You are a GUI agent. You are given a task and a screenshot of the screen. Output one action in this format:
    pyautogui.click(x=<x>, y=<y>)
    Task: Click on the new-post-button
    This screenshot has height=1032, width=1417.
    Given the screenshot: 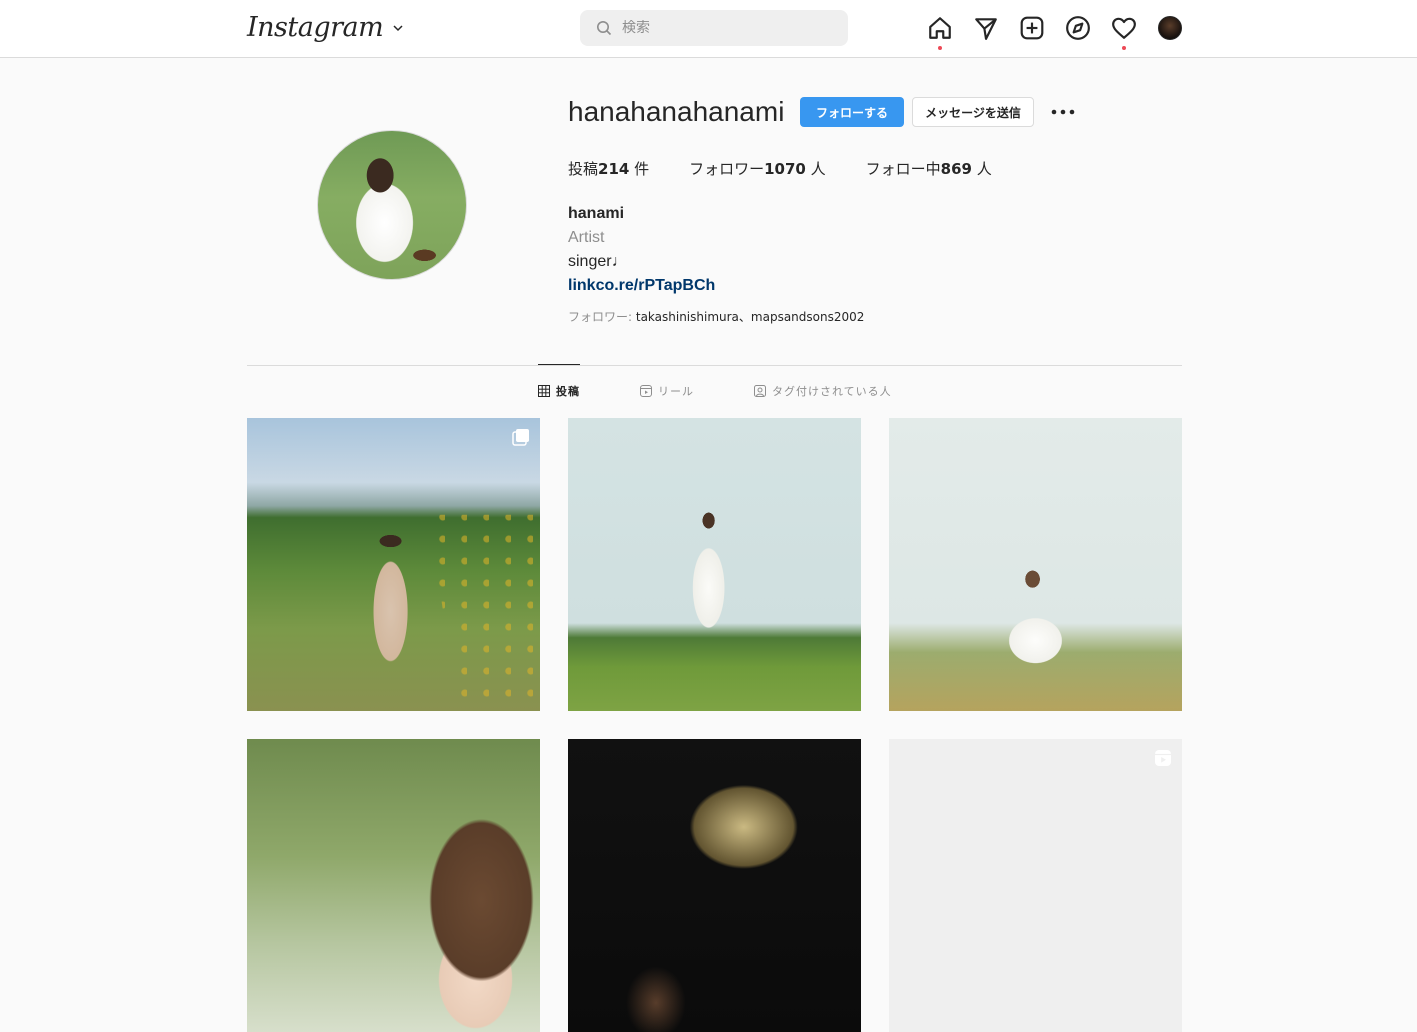 What is the action you would take?
    pyautogui.click(x=1032, y=28)
    